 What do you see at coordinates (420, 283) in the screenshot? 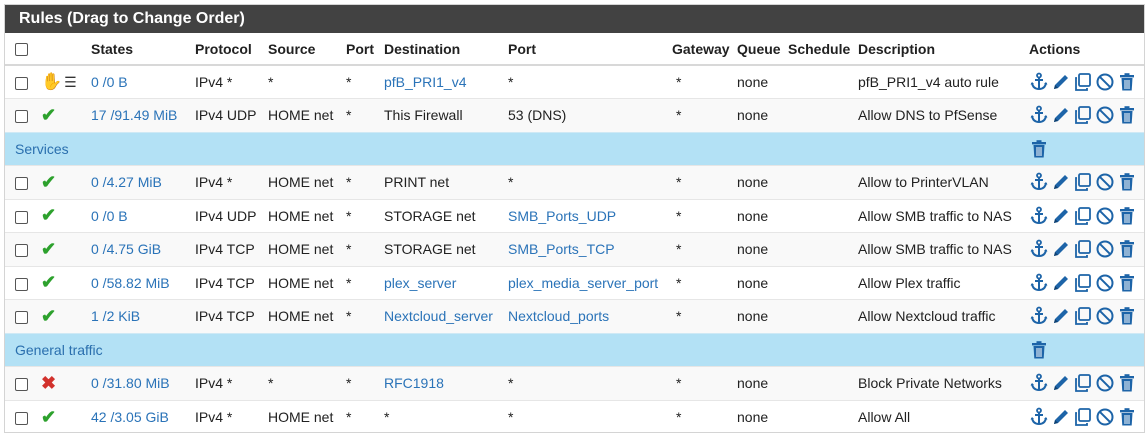
I see `rule-destination: plex_server` at bounding box center [420, 283].